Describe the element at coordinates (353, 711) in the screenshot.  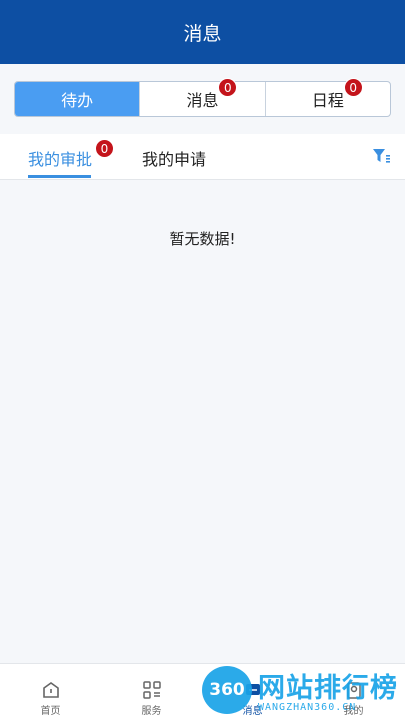
I see `tab-label: 我的` at that location.